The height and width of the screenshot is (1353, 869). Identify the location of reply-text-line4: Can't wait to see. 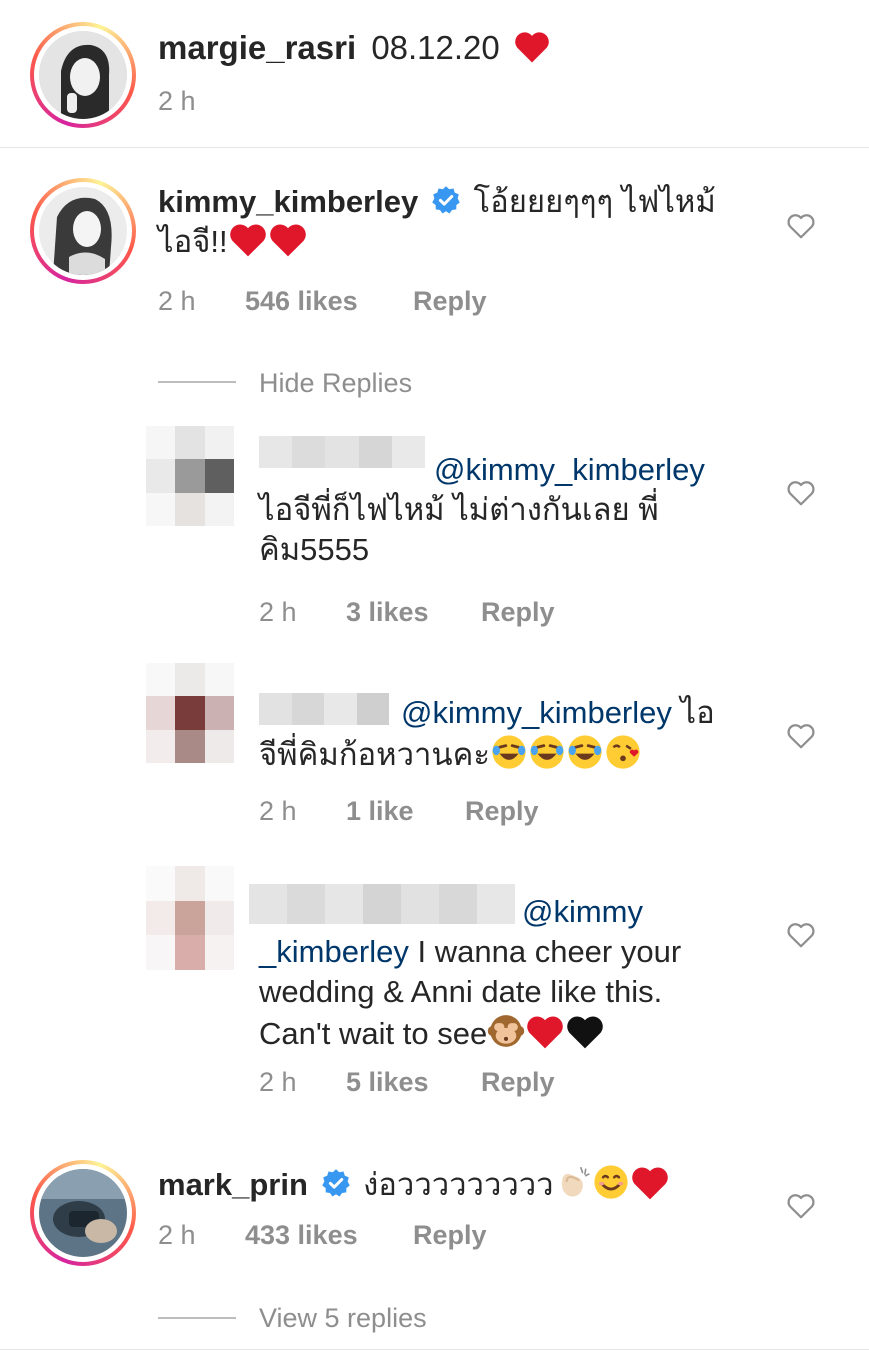
(373, 1033).